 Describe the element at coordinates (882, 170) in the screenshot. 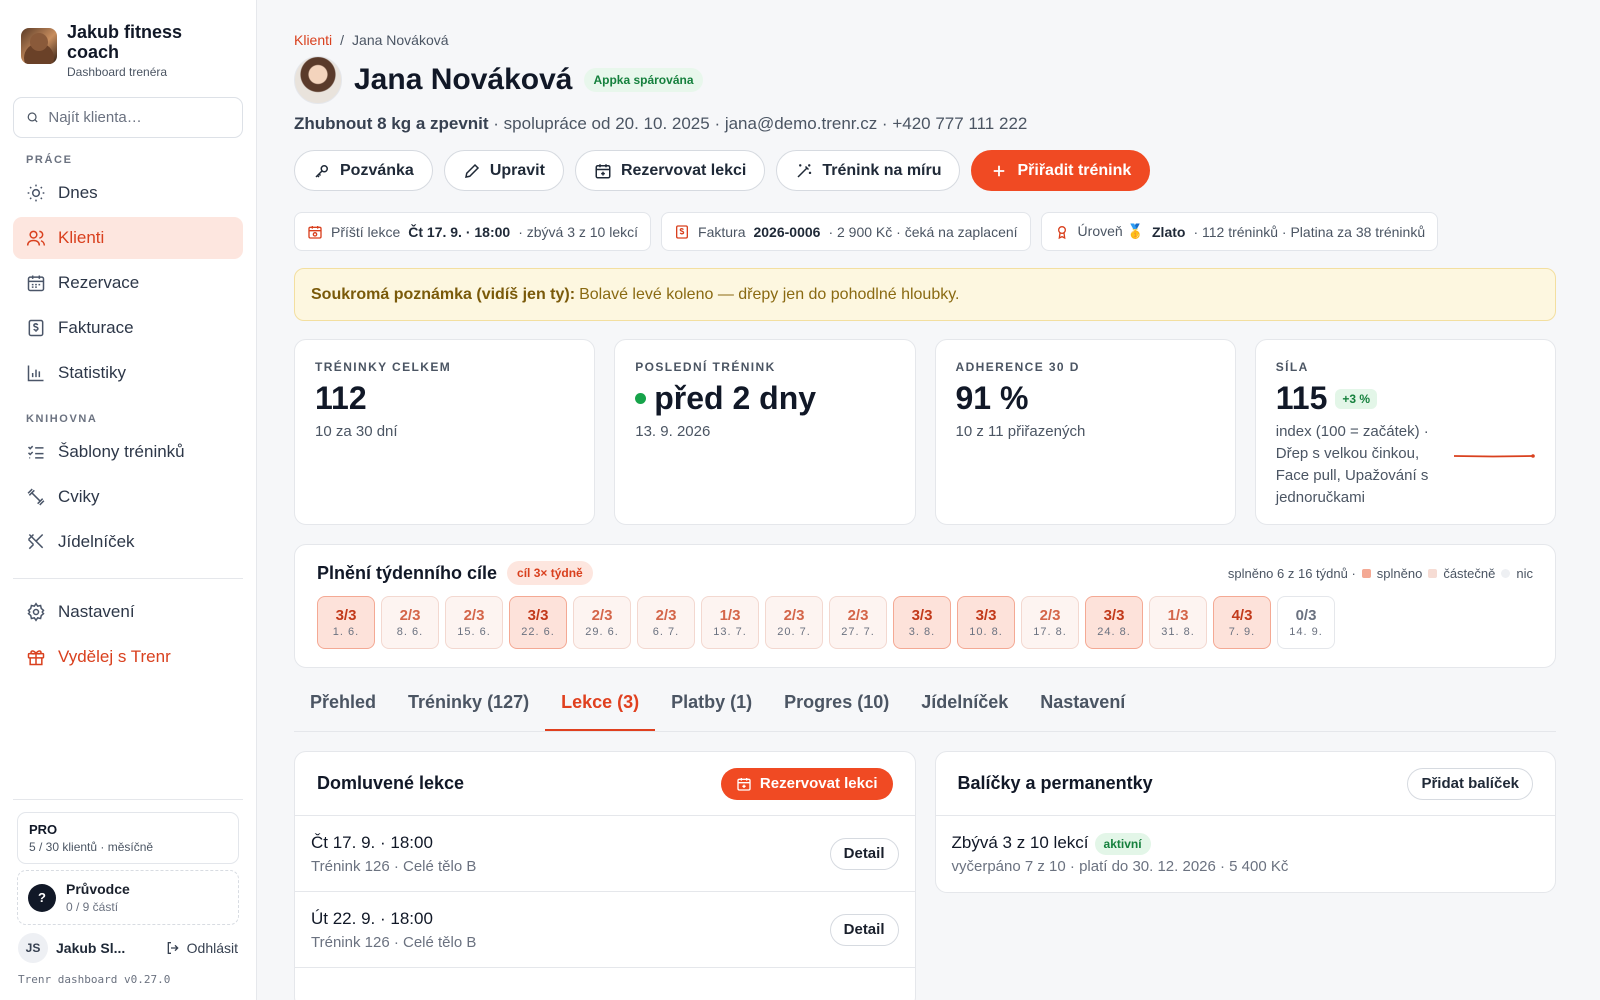

I see `custom-training-label: Trénink na míru` at that location.